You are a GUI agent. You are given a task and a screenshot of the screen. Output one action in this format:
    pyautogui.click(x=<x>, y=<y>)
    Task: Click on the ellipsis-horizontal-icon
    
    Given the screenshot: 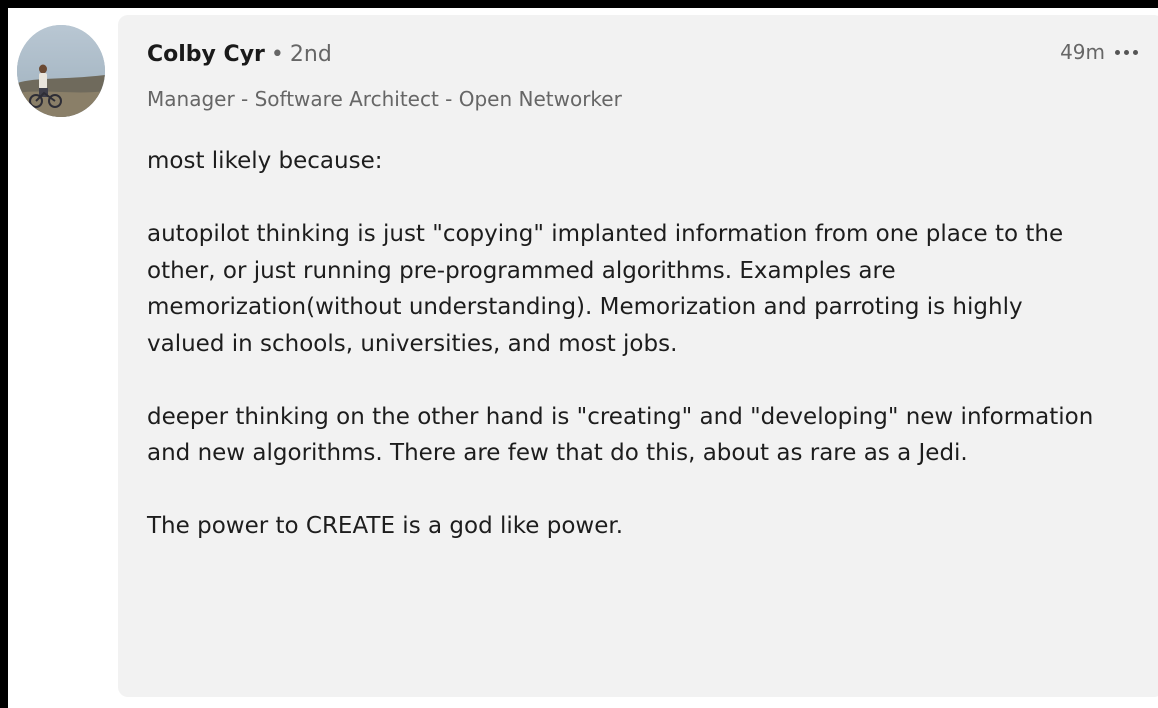 What is the action you would take?
    pyautogui.click(x=1126, y=52)
    